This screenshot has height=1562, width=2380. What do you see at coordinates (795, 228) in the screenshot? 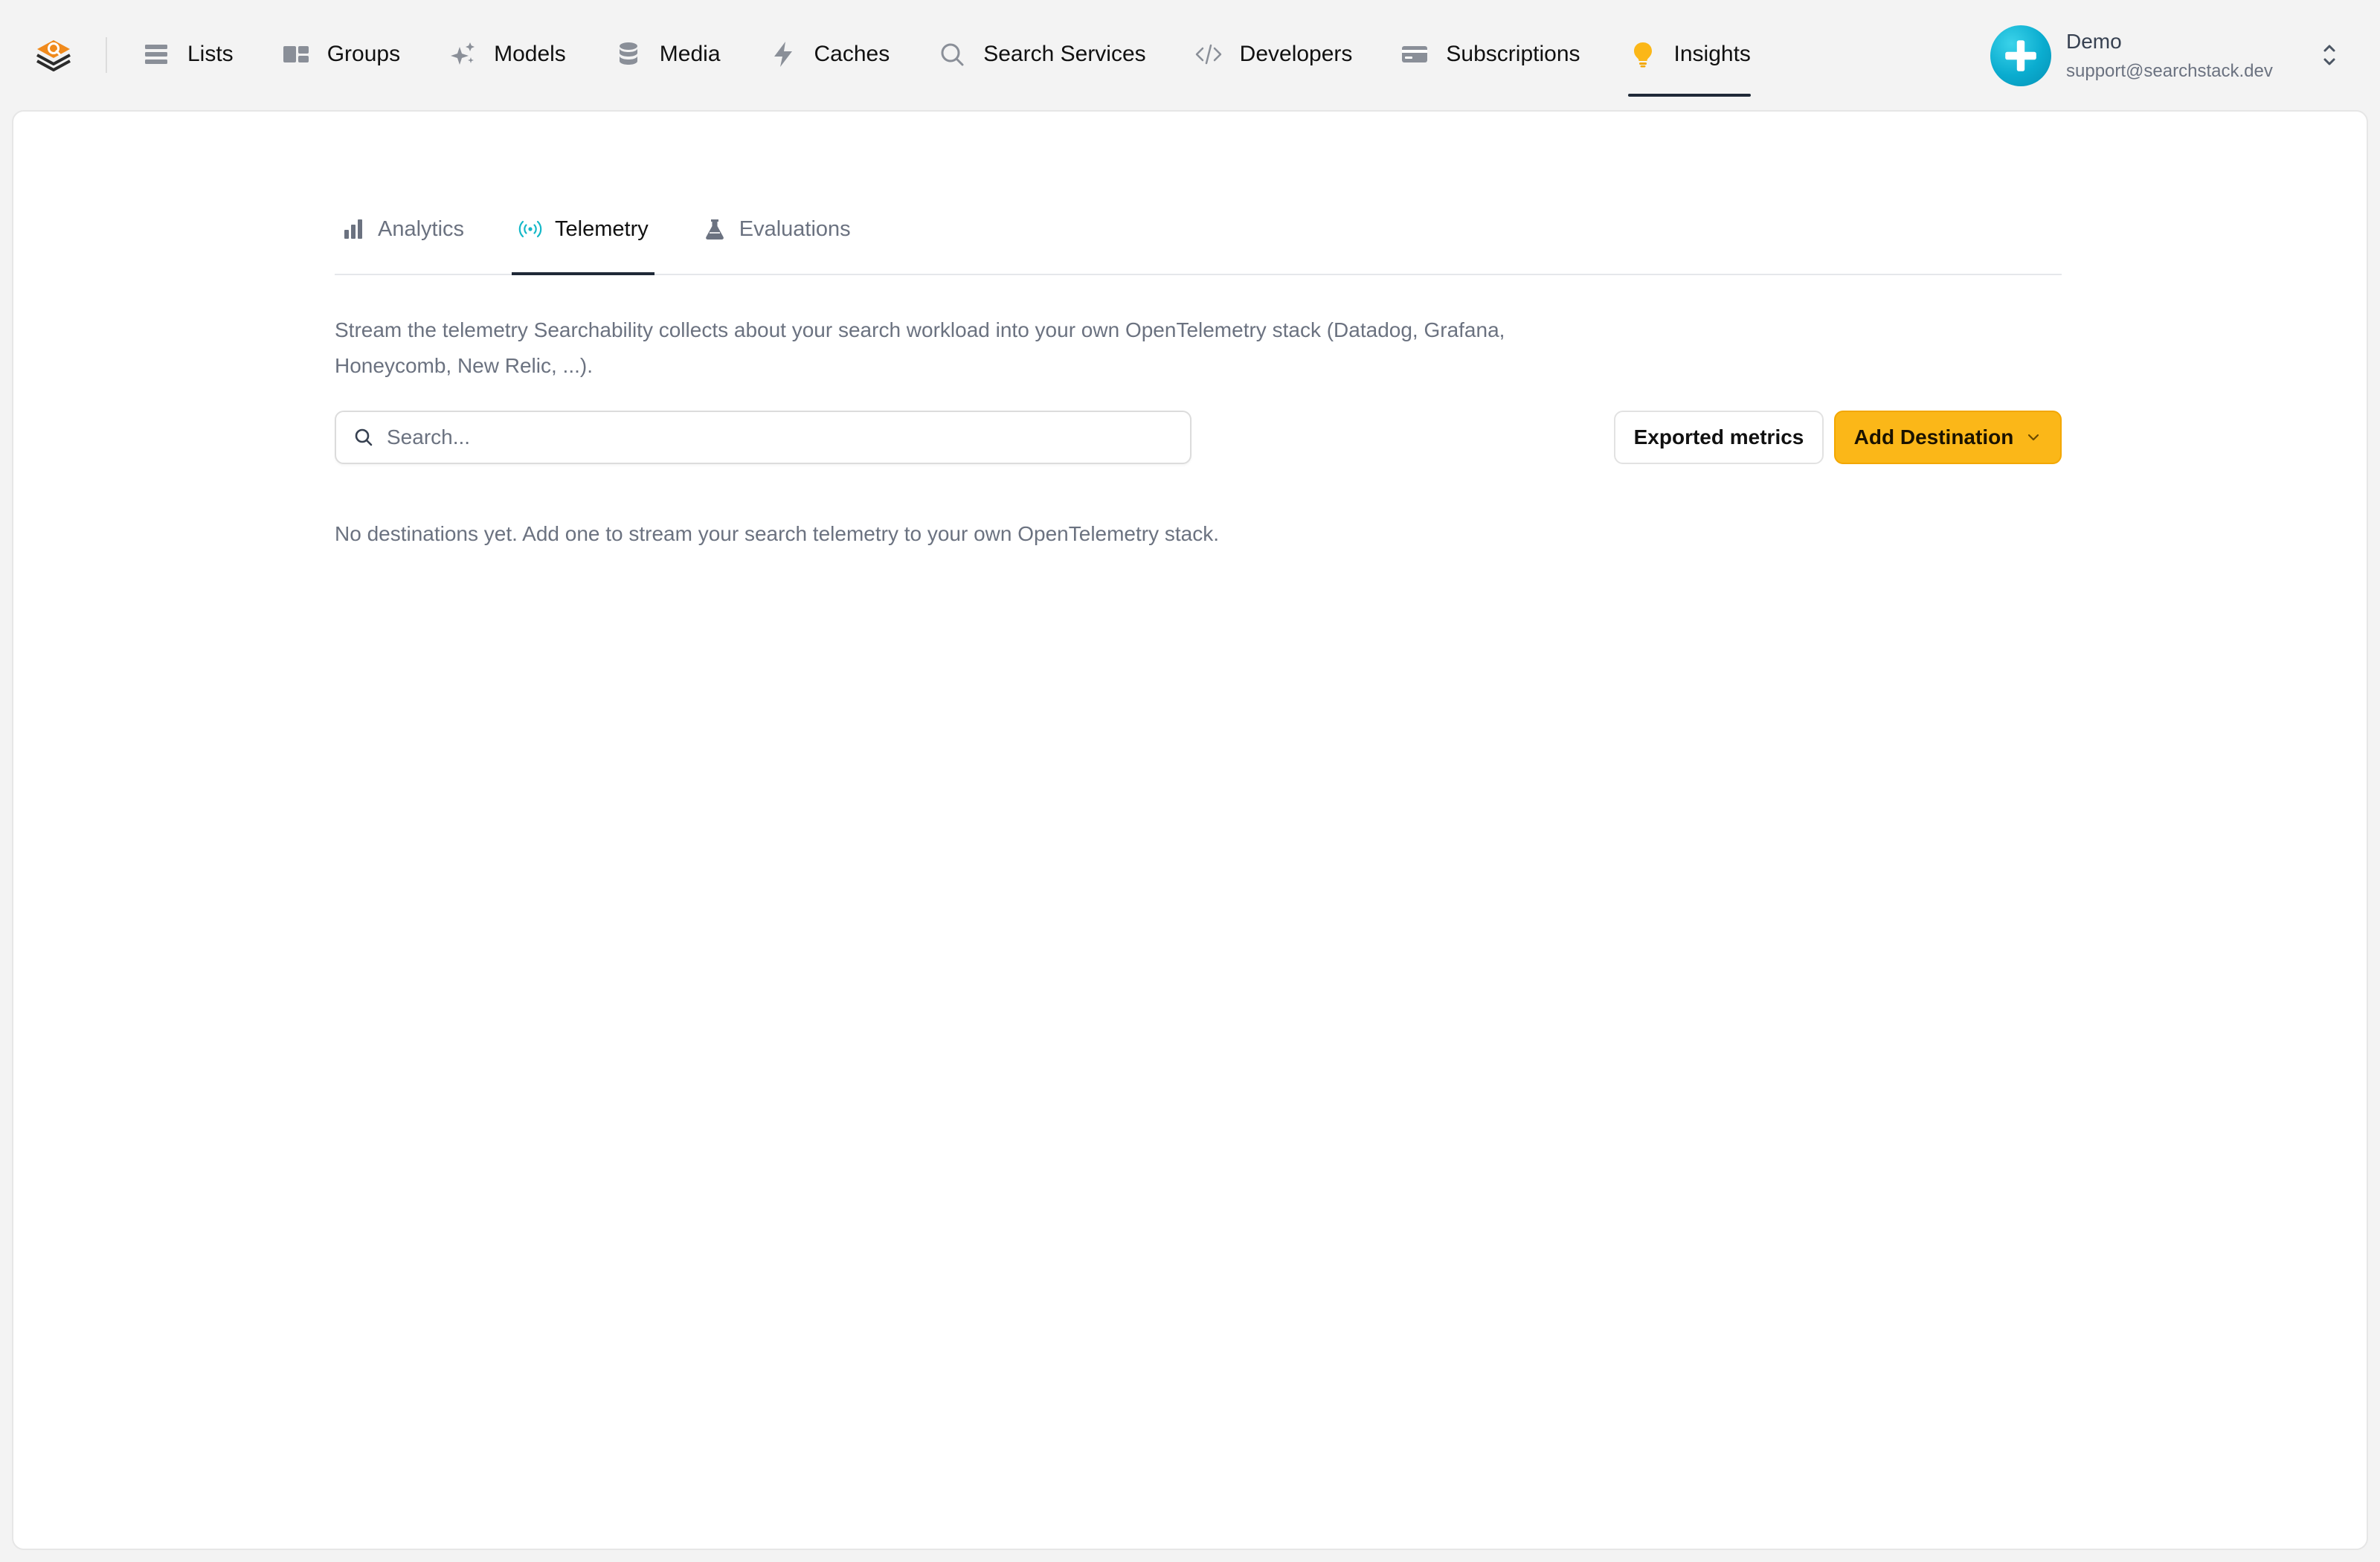
I see `tab-label: Evaluations` at bounding box center [795, 228].